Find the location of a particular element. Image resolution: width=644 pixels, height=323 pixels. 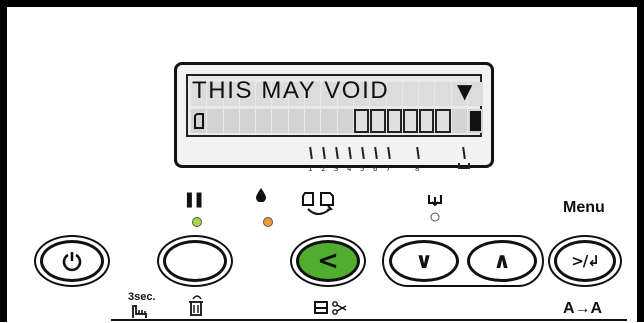

lcd-display: THIS MAY VOID ▼ is located at coordinates (335, 105).